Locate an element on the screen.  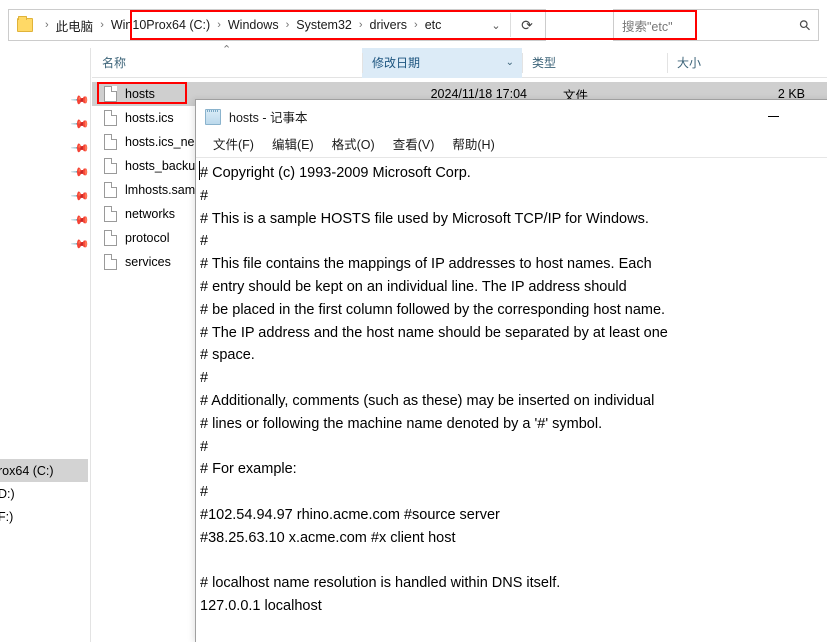
minimize-button is located at coordinates (773, 116).